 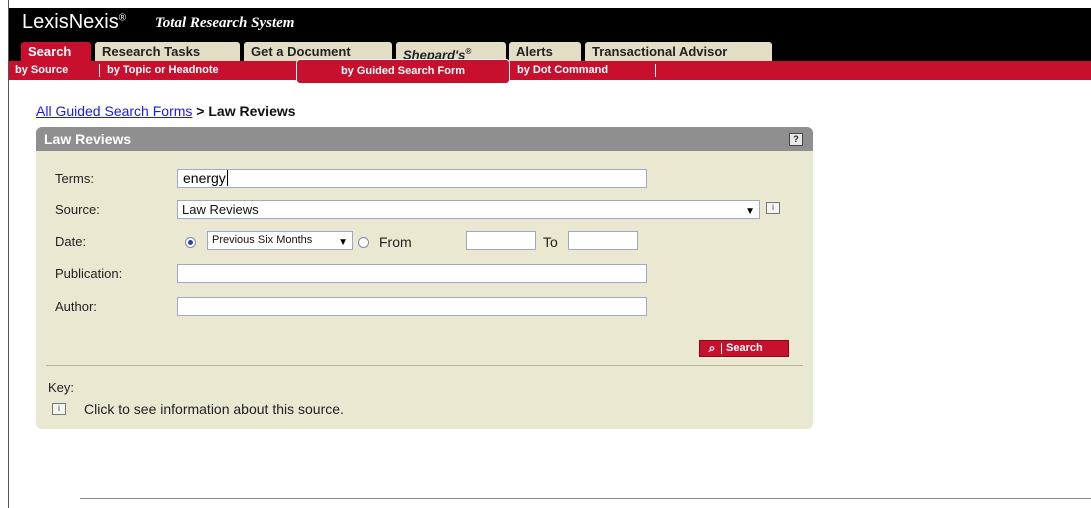 I want to click on subnav-by-topic: by Topic or Headnote, so click(x=163, y=70).